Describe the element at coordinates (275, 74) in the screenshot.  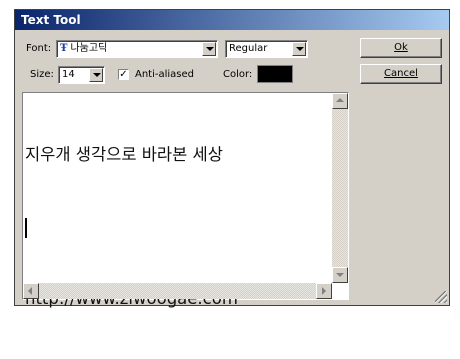
I see `color-swatch` at that location.